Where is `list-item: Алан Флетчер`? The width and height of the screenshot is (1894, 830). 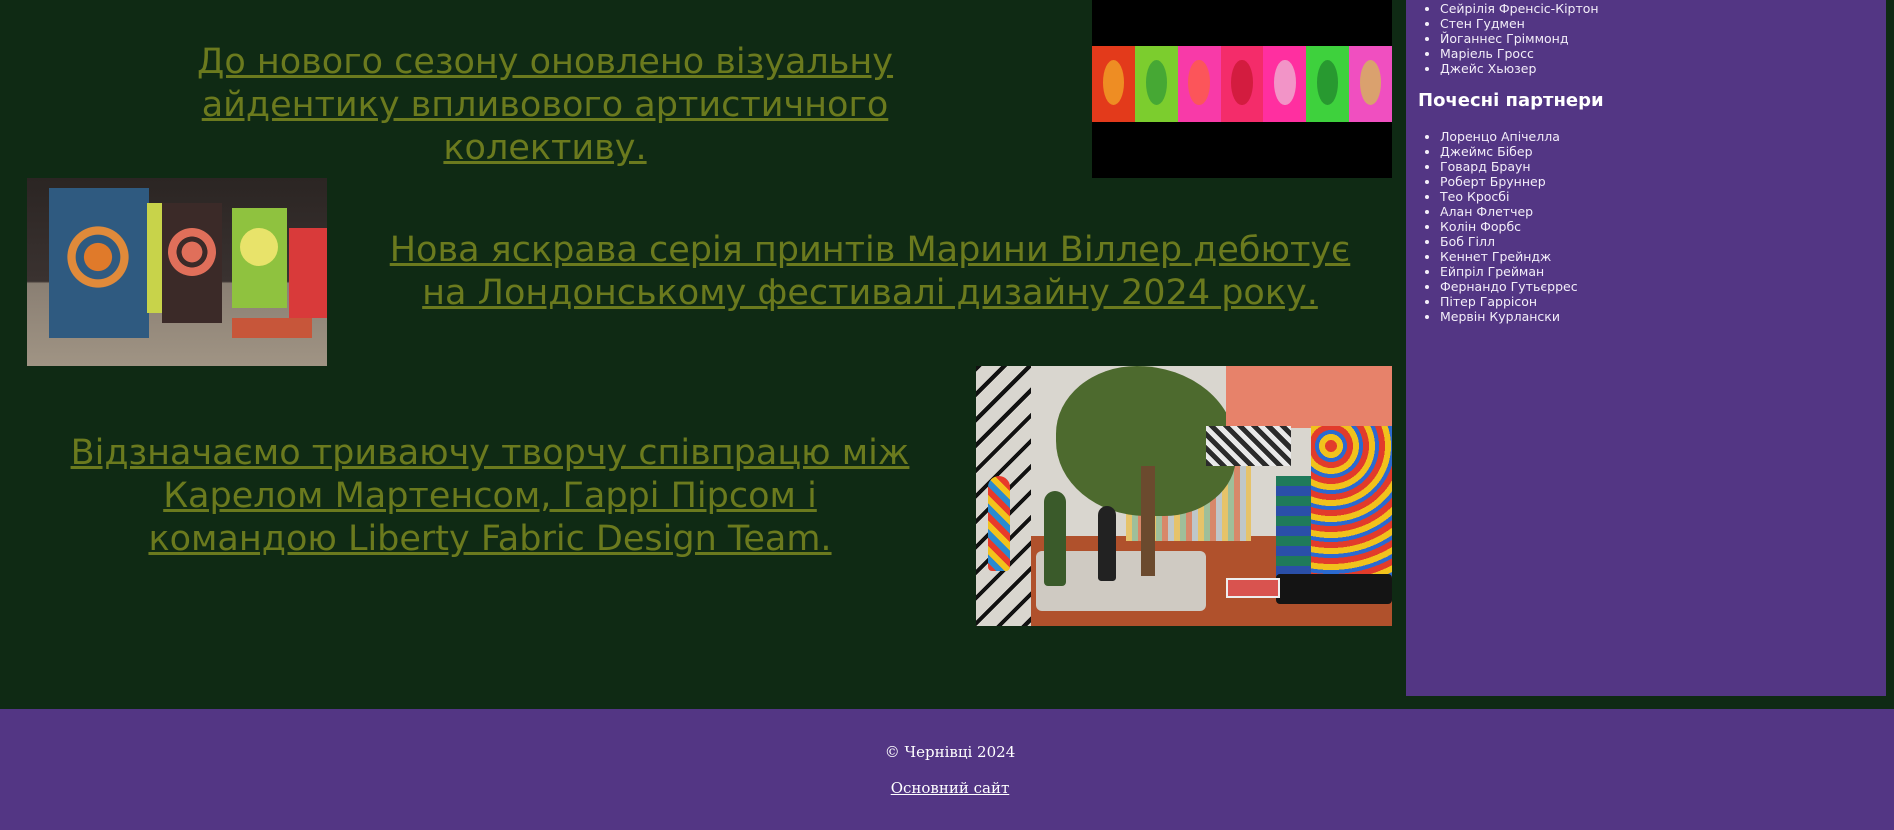
list-item: Алан Флетчер is located at coordinates (1509, 211).